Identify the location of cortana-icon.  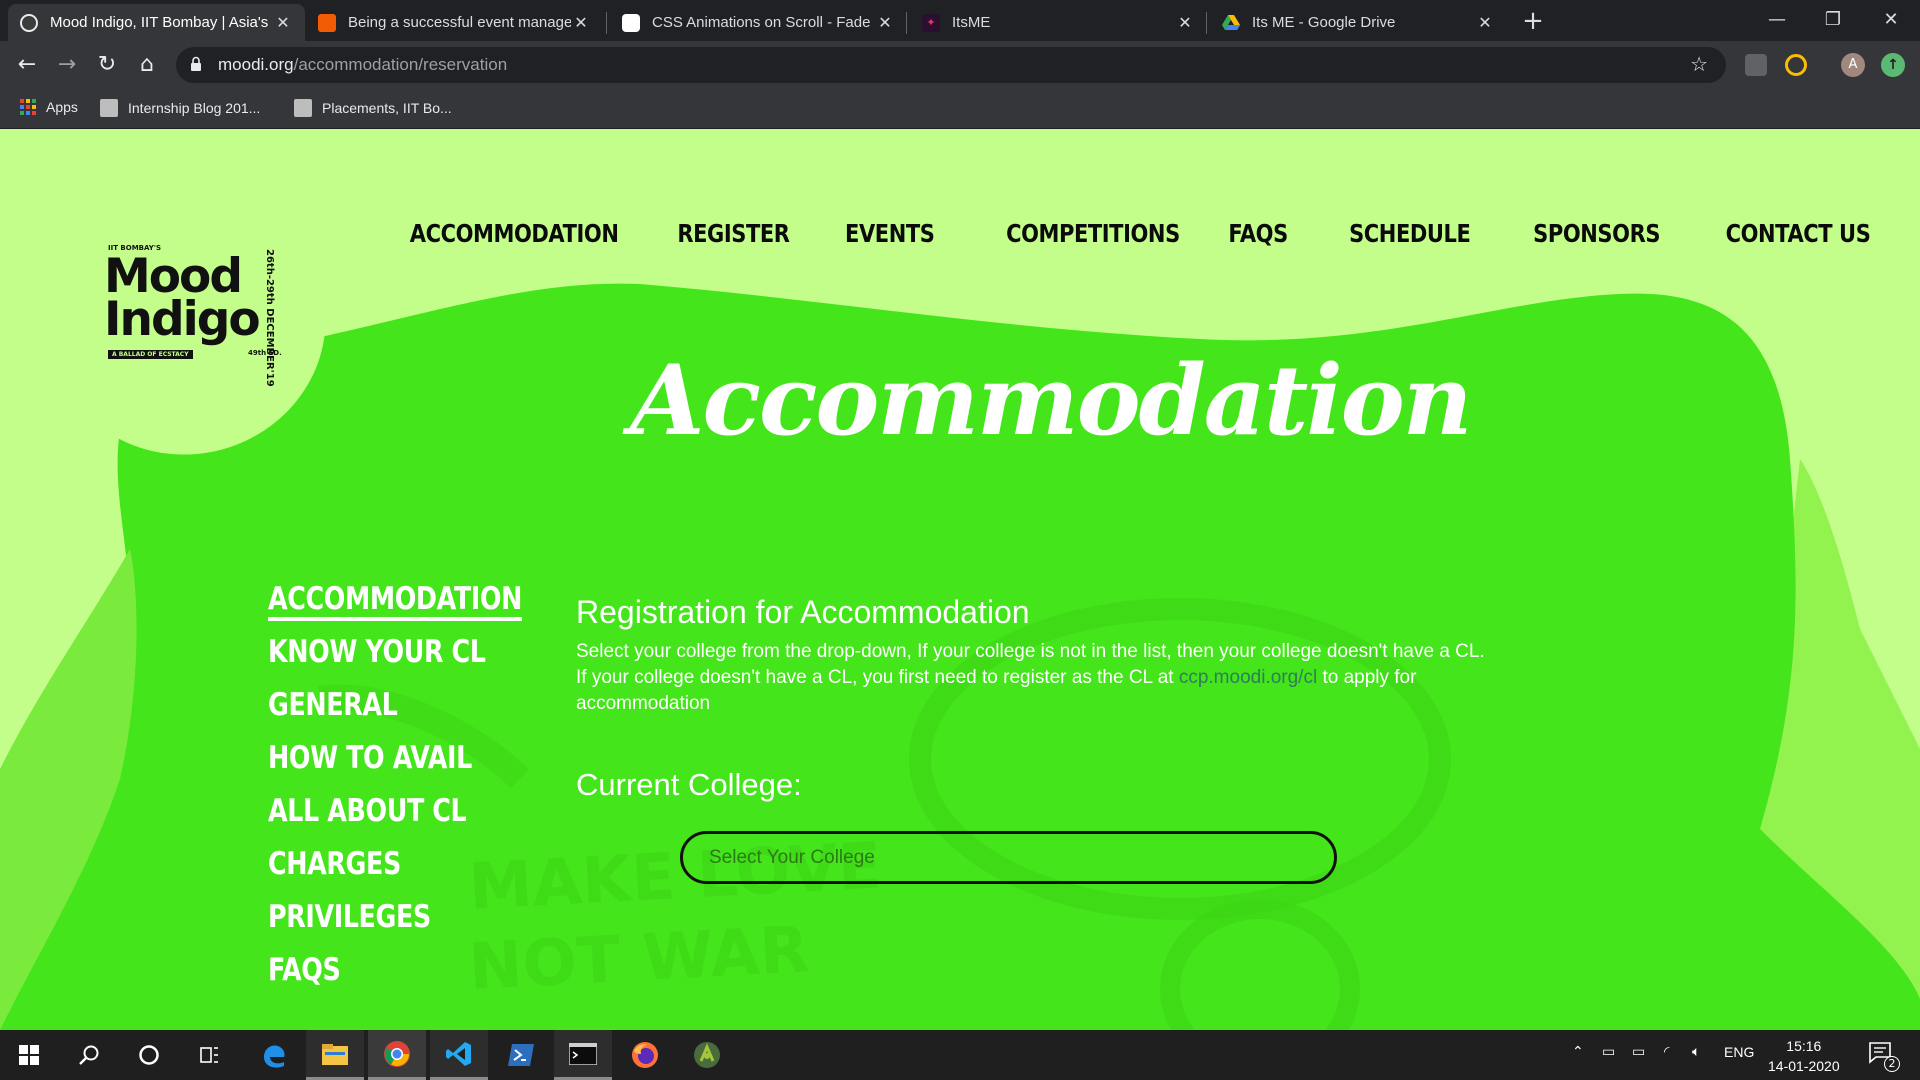
(149, 1055).